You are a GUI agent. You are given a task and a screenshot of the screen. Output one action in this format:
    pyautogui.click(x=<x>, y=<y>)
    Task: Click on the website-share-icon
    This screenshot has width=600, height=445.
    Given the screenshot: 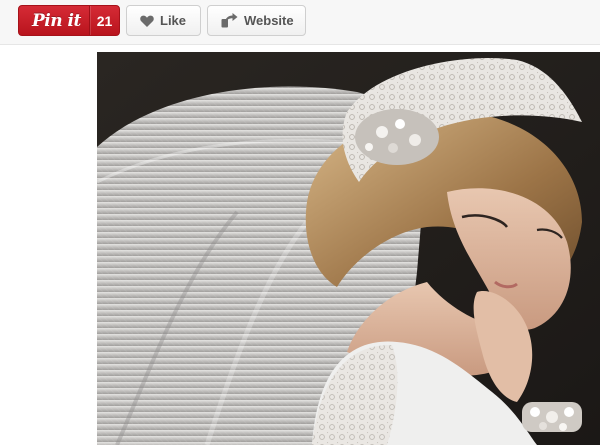 What is the action you would take?
    pyautogui.click(x=229, y=20)
    